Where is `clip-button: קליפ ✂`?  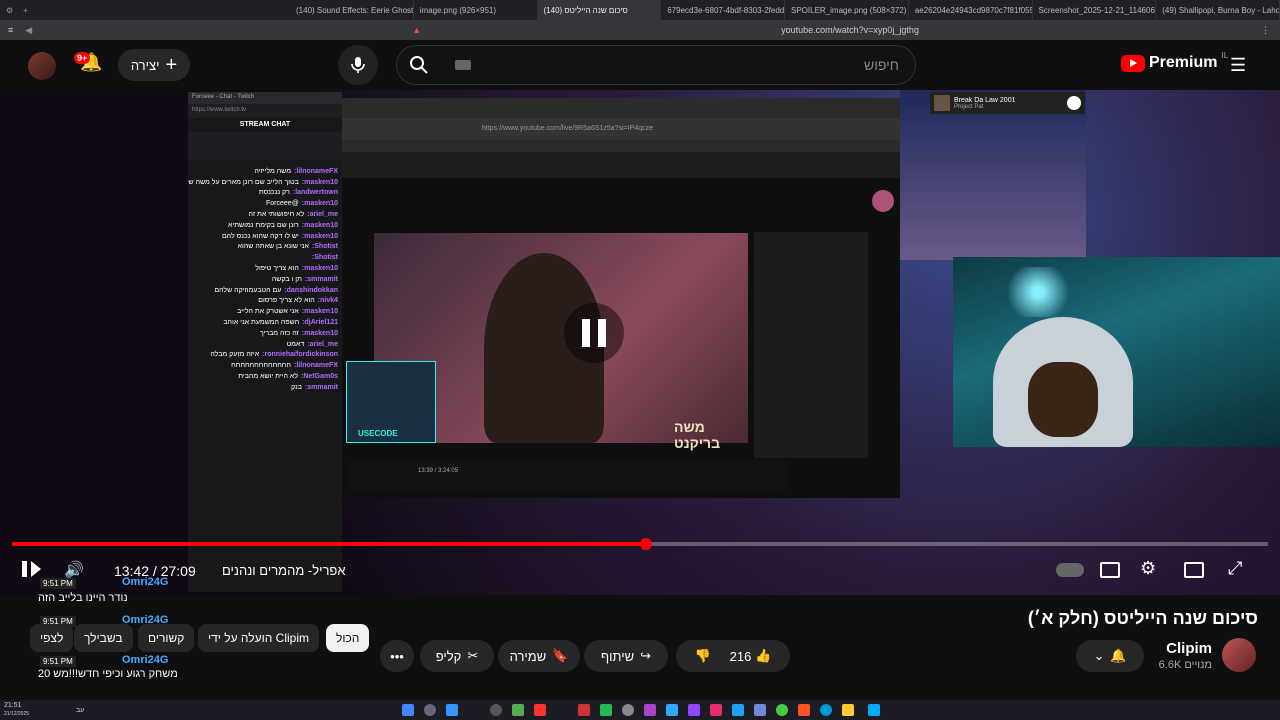 clip-button: קליפ ✂ is located at coordinates (457, 656).